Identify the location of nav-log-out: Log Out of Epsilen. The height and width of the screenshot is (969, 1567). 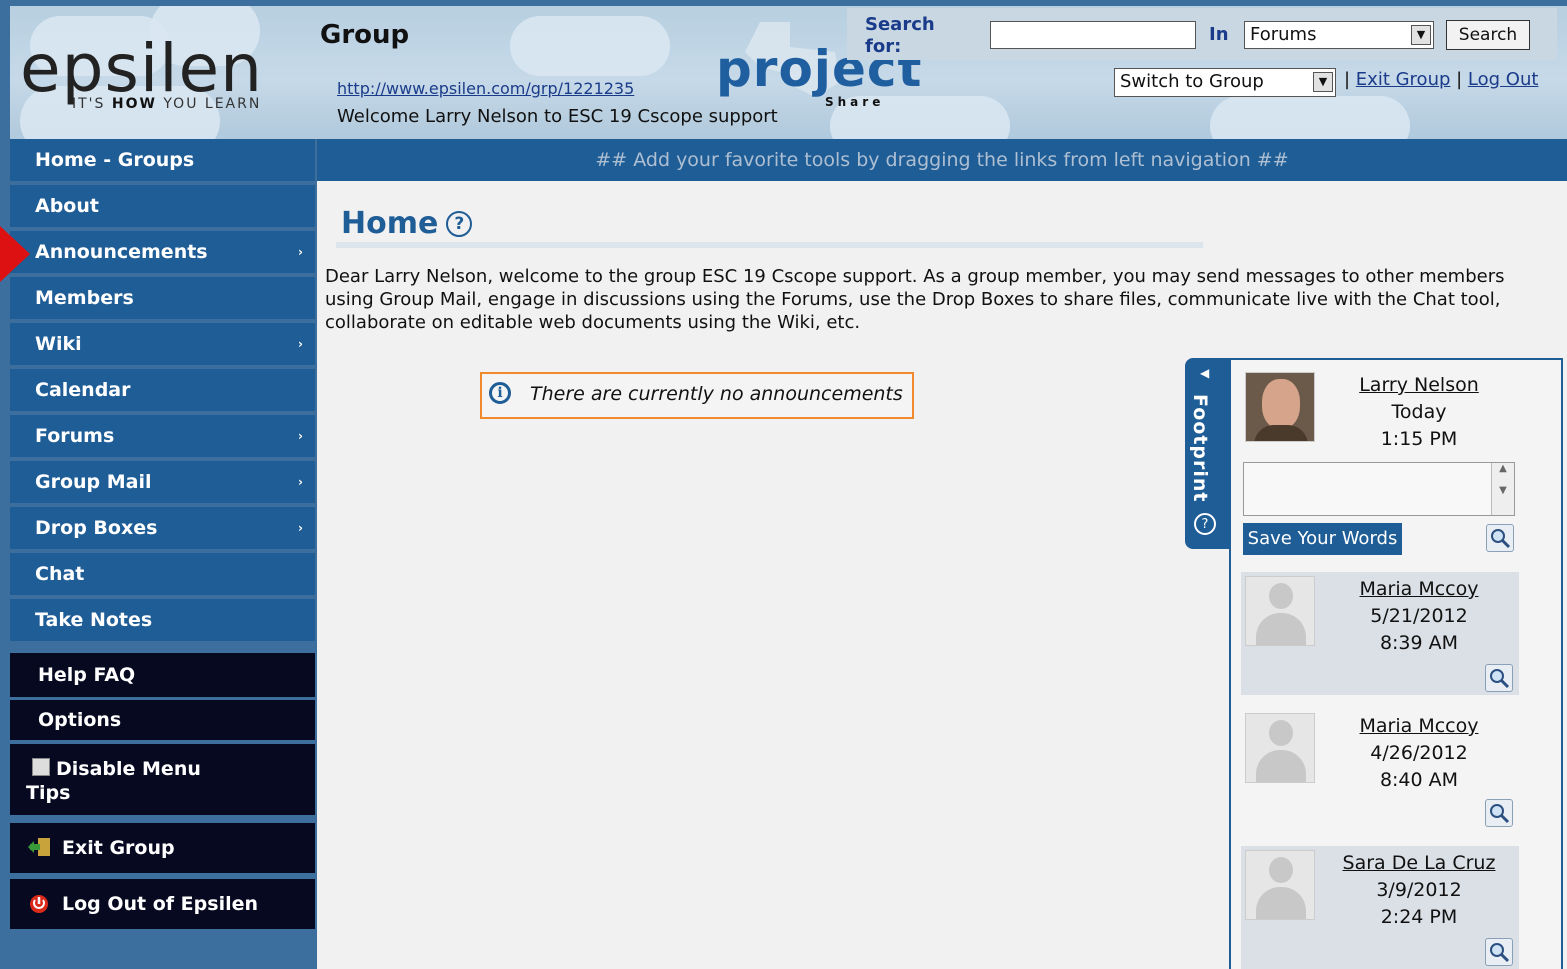
(162, 904).